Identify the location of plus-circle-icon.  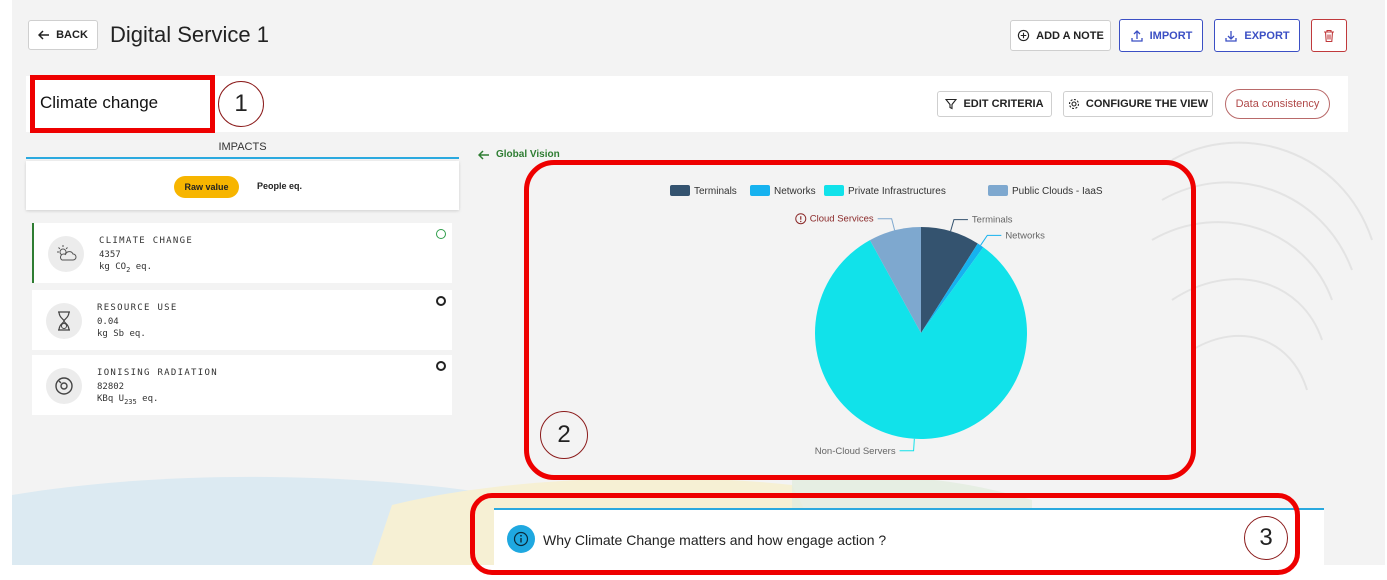
(1024, 35).